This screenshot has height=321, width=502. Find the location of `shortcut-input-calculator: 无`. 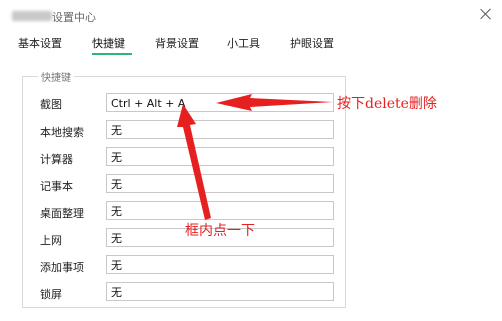

shortcut-input-calculator: 无 is located at coordinates (220, 156).